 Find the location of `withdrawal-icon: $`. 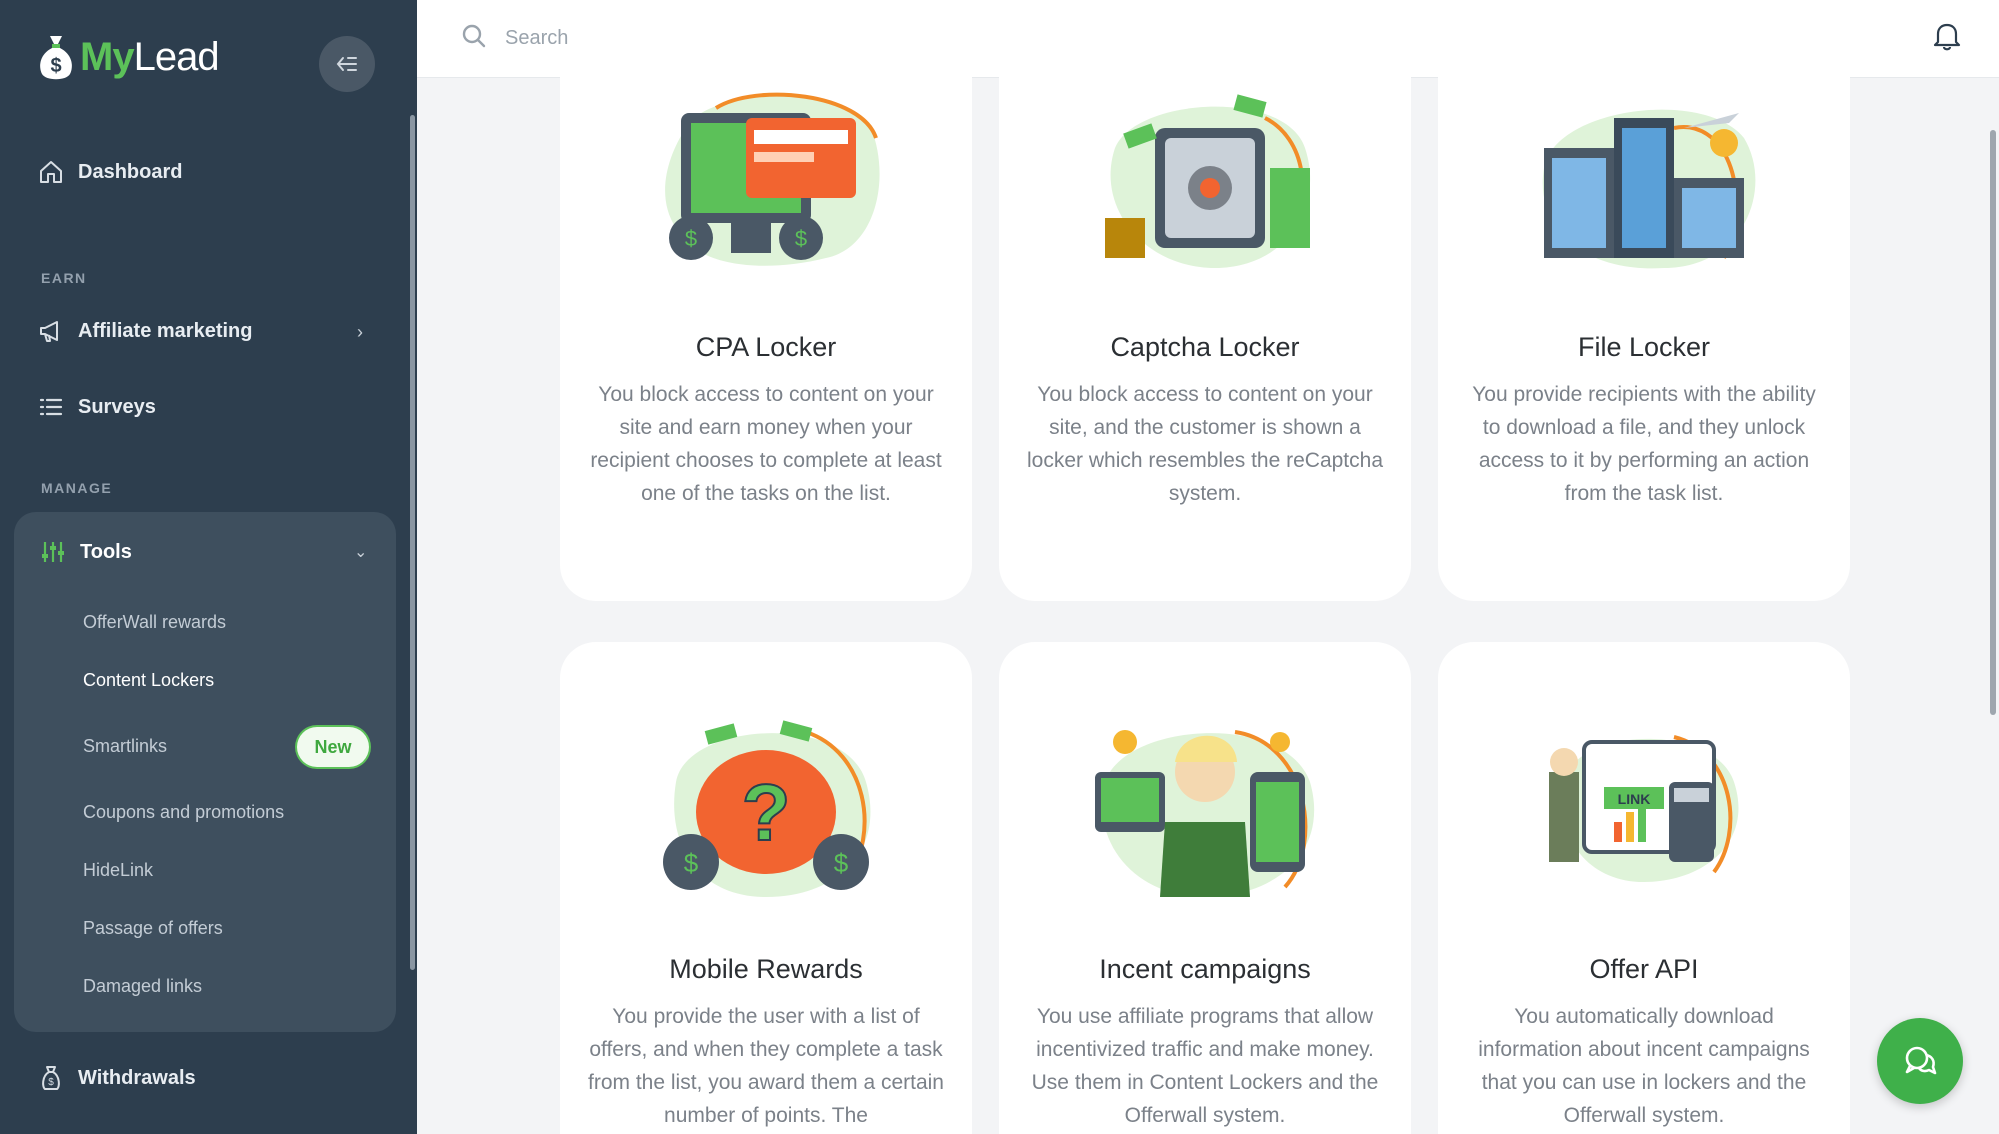

withdrawal-icon: $ is located at coordinates (51, 1078).